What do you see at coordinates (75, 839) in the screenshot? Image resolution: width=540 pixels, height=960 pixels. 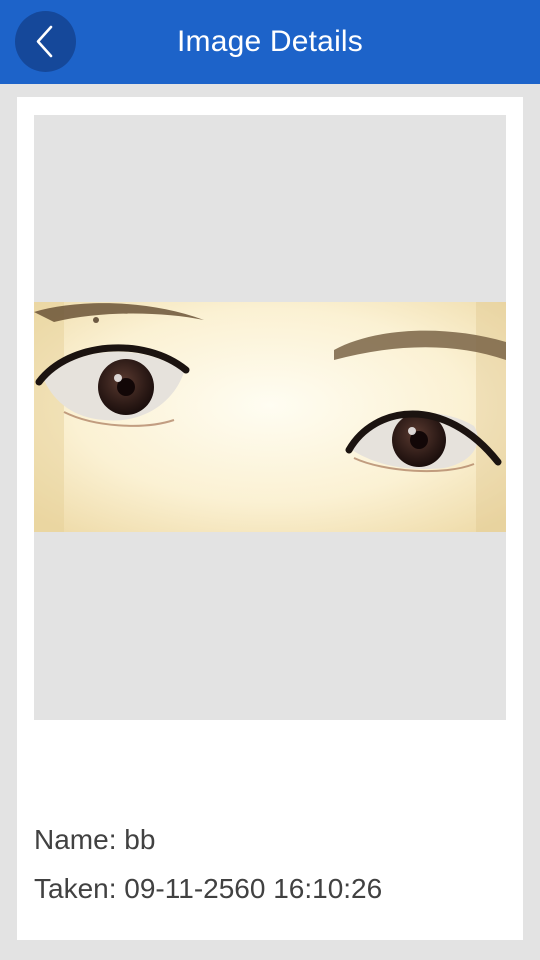 I see `name-label: Name:` at bounding box center [75, 839].